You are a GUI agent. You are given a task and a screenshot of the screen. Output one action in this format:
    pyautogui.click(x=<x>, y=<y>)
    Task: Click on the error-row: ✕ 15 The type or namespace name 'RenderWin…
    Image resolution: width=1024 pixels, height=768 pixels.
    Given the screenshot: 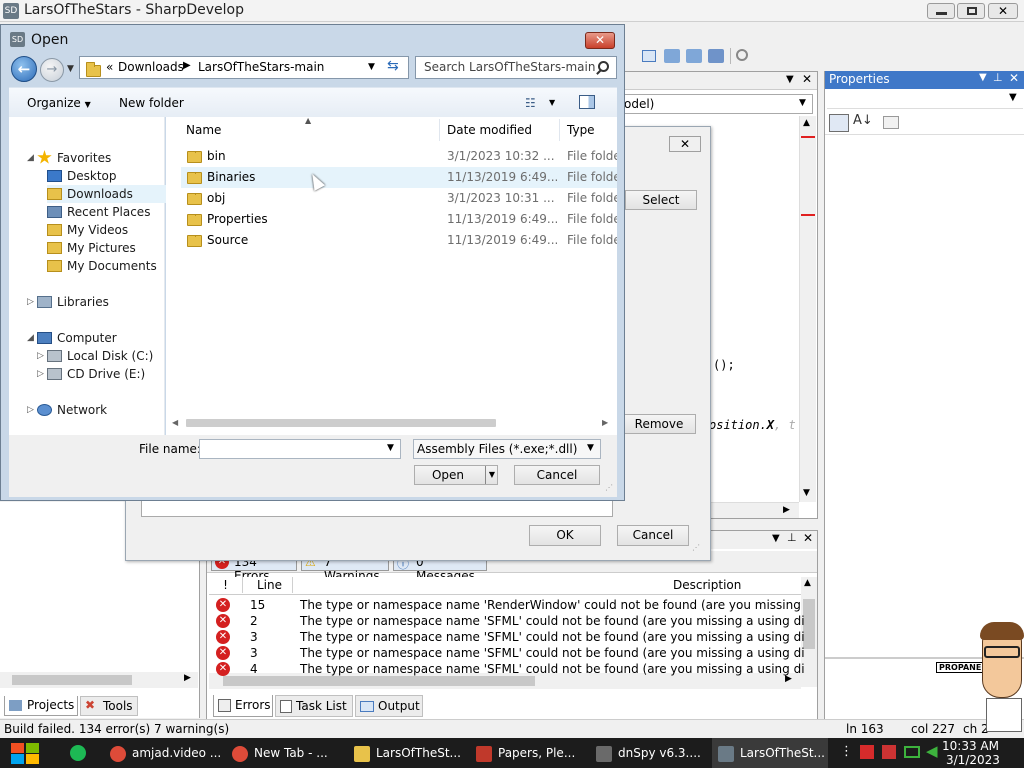 What is the action you would take?
    pyautogui.click(x=507, y=605)
    